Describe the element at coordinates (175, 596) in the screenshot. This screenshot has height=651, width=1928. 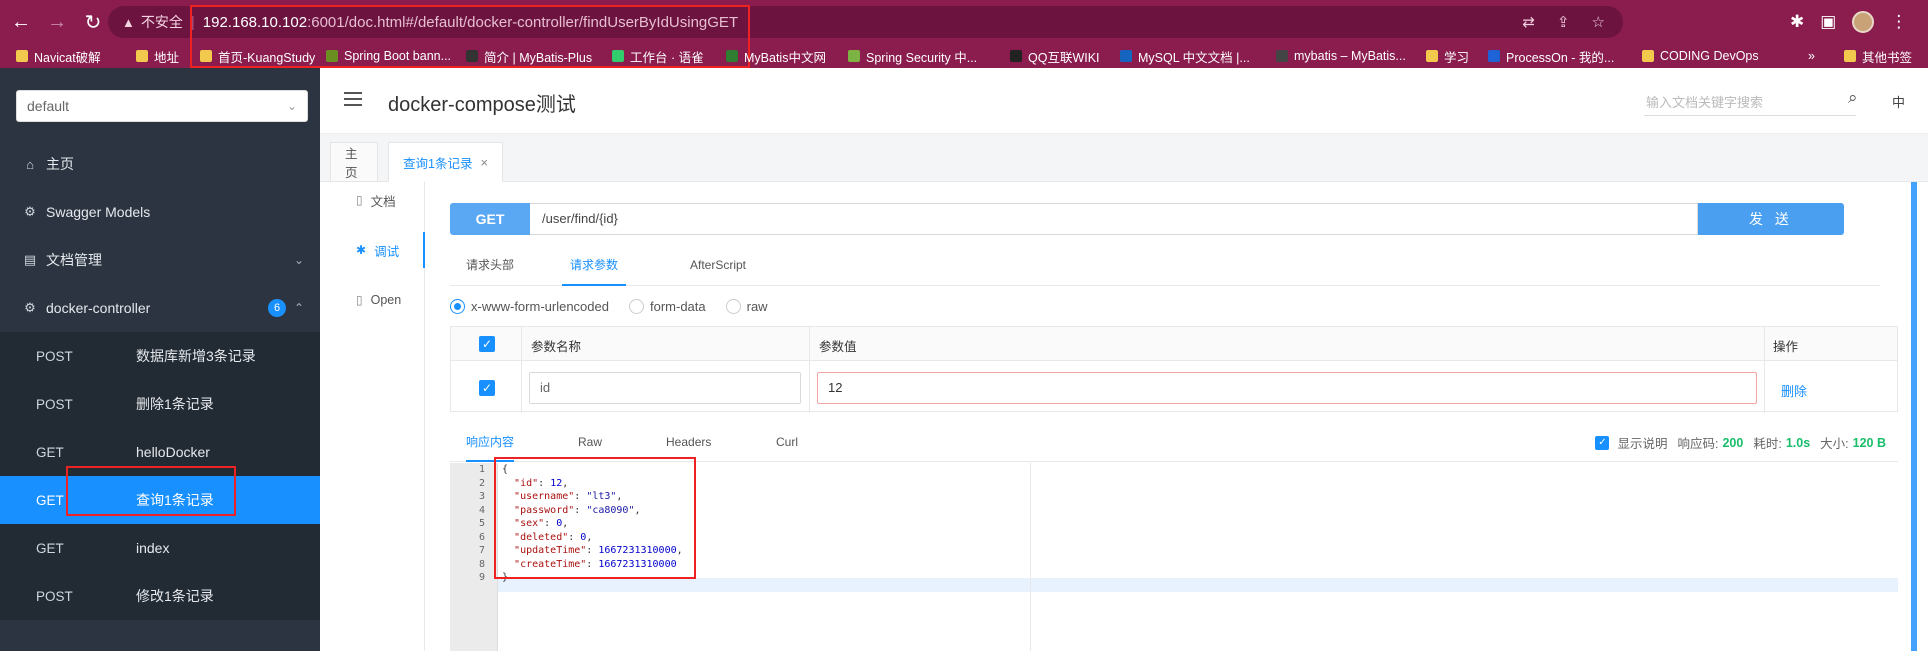
I see `endpoint-label: 修改1条记录` at that location.